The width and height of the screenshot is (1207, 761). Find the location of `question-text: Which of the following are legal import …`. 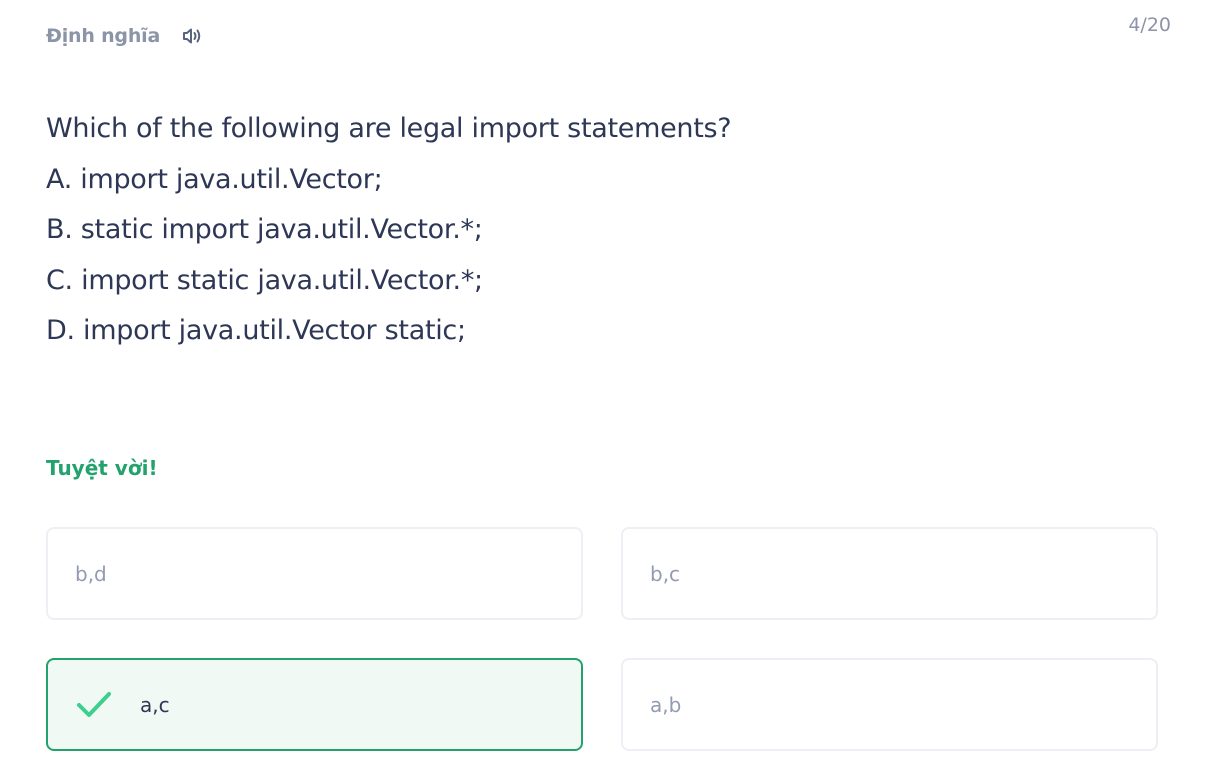

question-text: Which of the following are legal import … is located at coordinates (389, 128).